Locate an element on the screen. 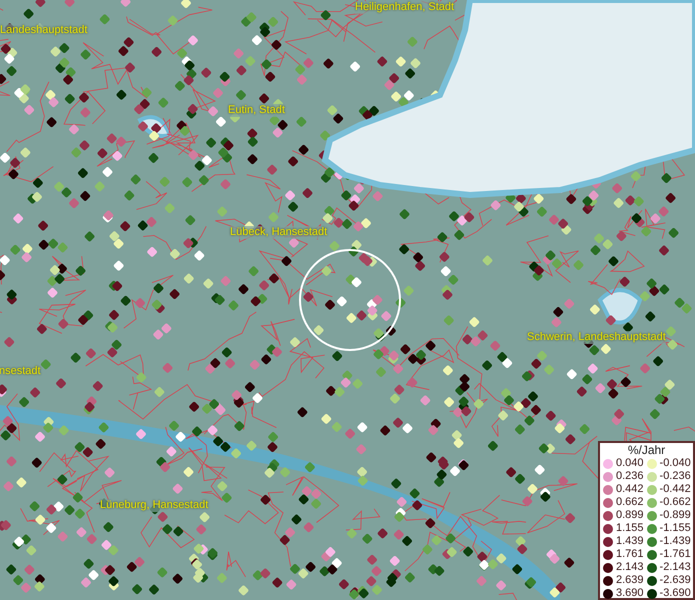 The image size is (695, 600). legend-label: -1.761 is located at coordinates (675, 554).